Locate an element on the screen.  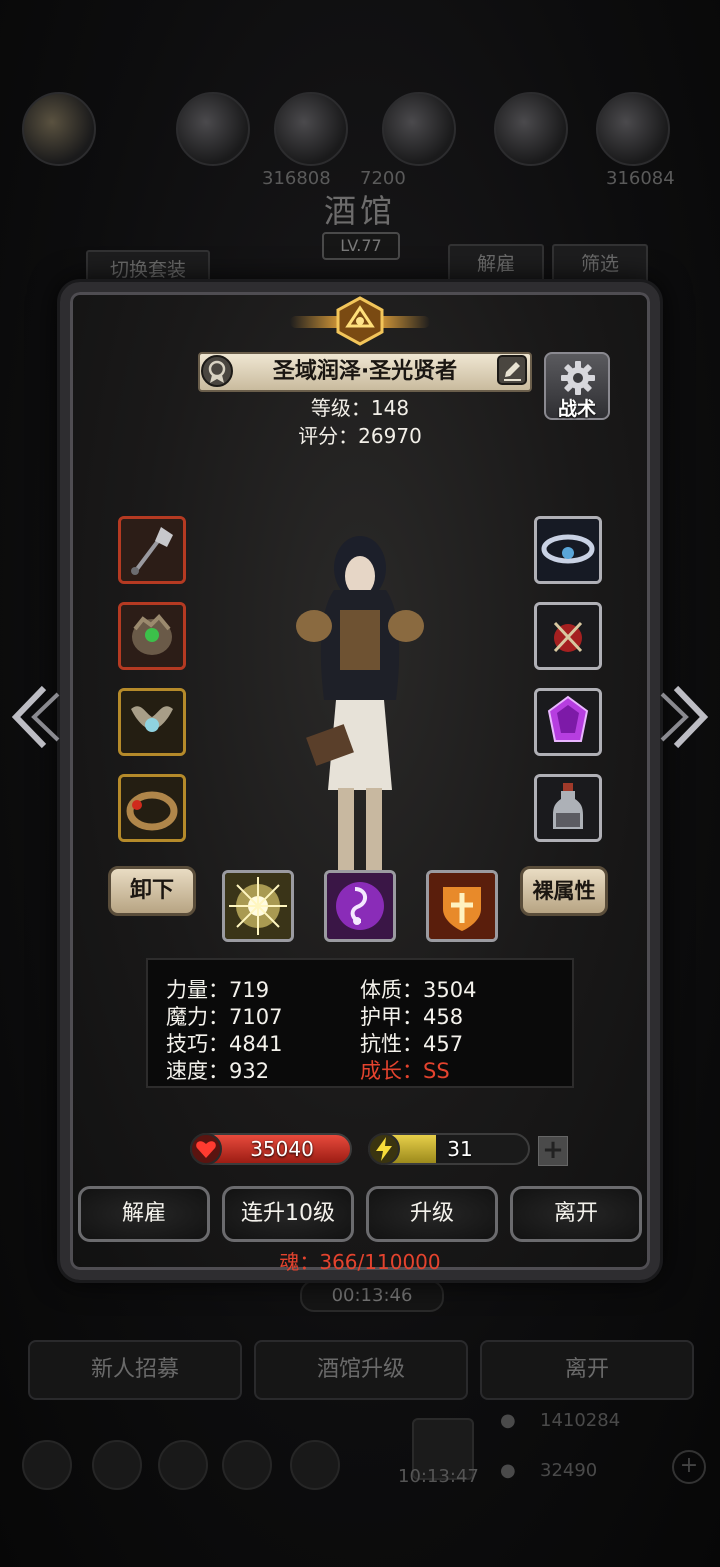
ring-slot is located at coordinates (152, 808).